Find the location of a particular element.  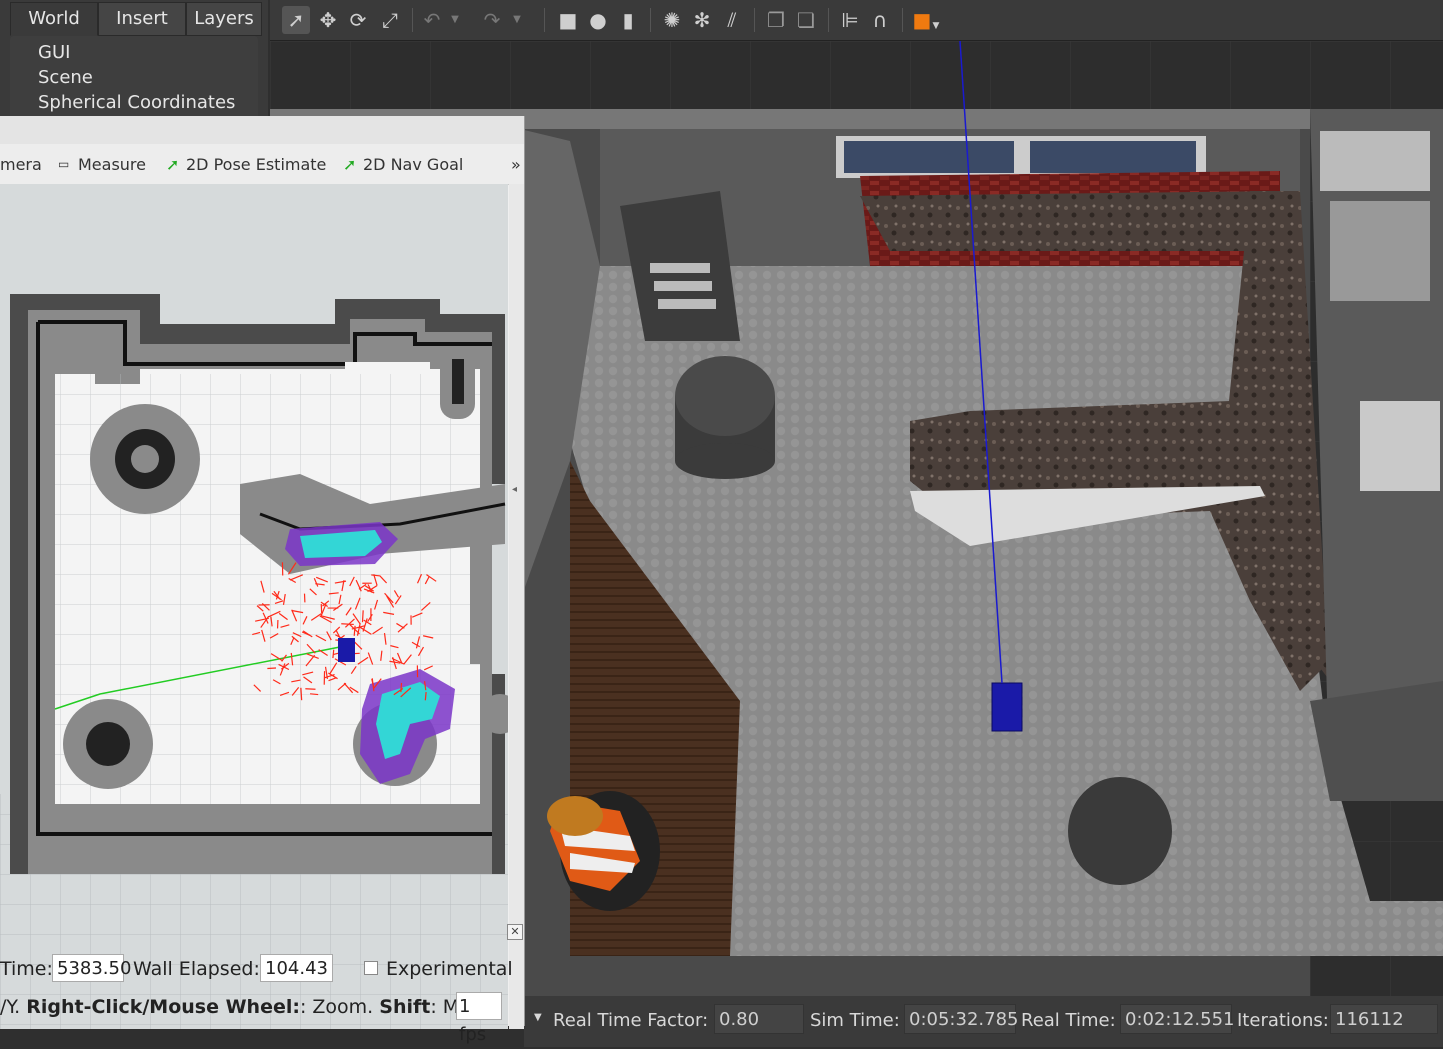

tree-item-scene: Scene is located at coordinates (65, 77).